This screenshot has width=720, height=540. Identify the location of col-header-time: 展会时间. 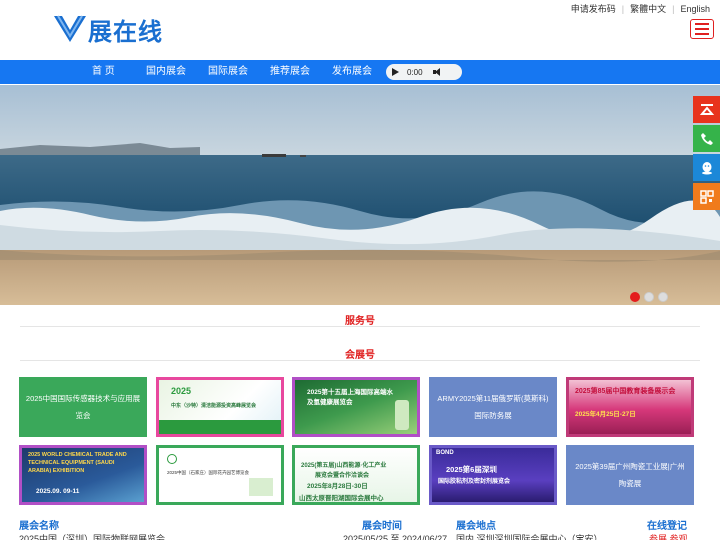
(382, 526).